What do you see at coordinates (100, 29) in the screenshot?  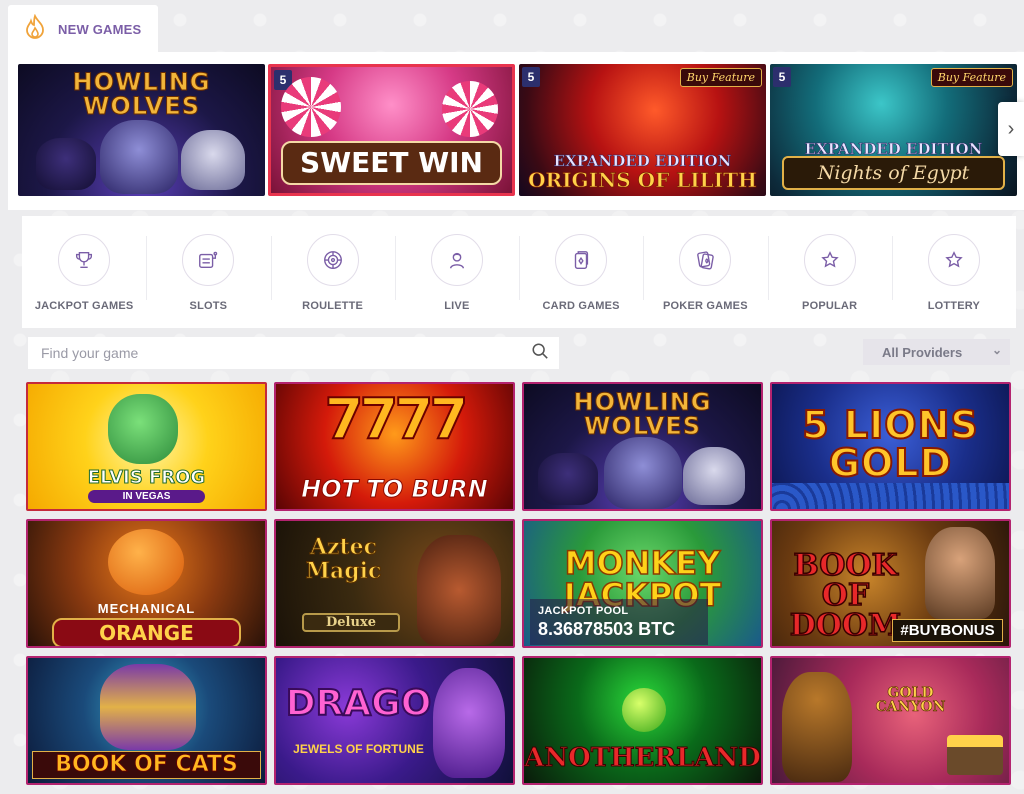 I see `tab-new-games-label: NEW GAMES` at bounding box center [100, 29].